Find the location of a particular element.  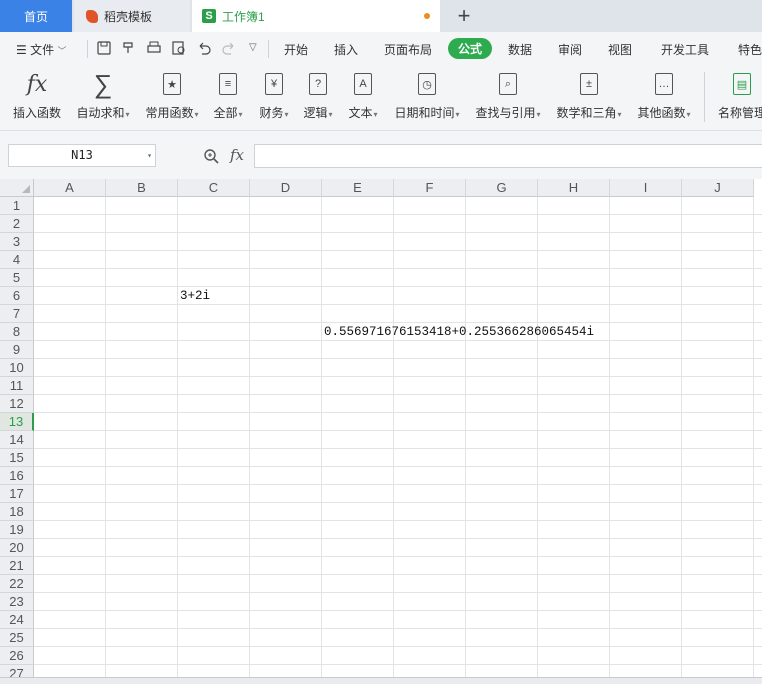

all-functions-button: ≡ 全部▾ is located at coordinates (228, 95).